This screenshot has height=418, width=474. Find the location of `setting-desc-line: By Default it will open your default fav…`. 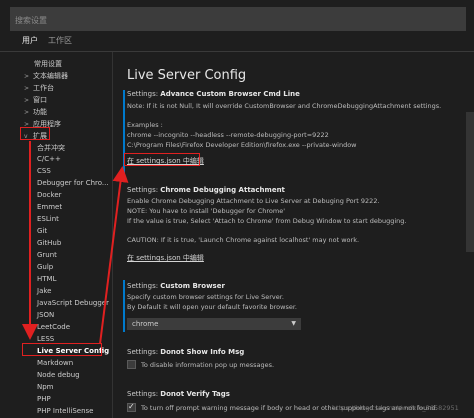

setting-desc-line: By Default it will open your default fav… is located at coordinates (212, 307).